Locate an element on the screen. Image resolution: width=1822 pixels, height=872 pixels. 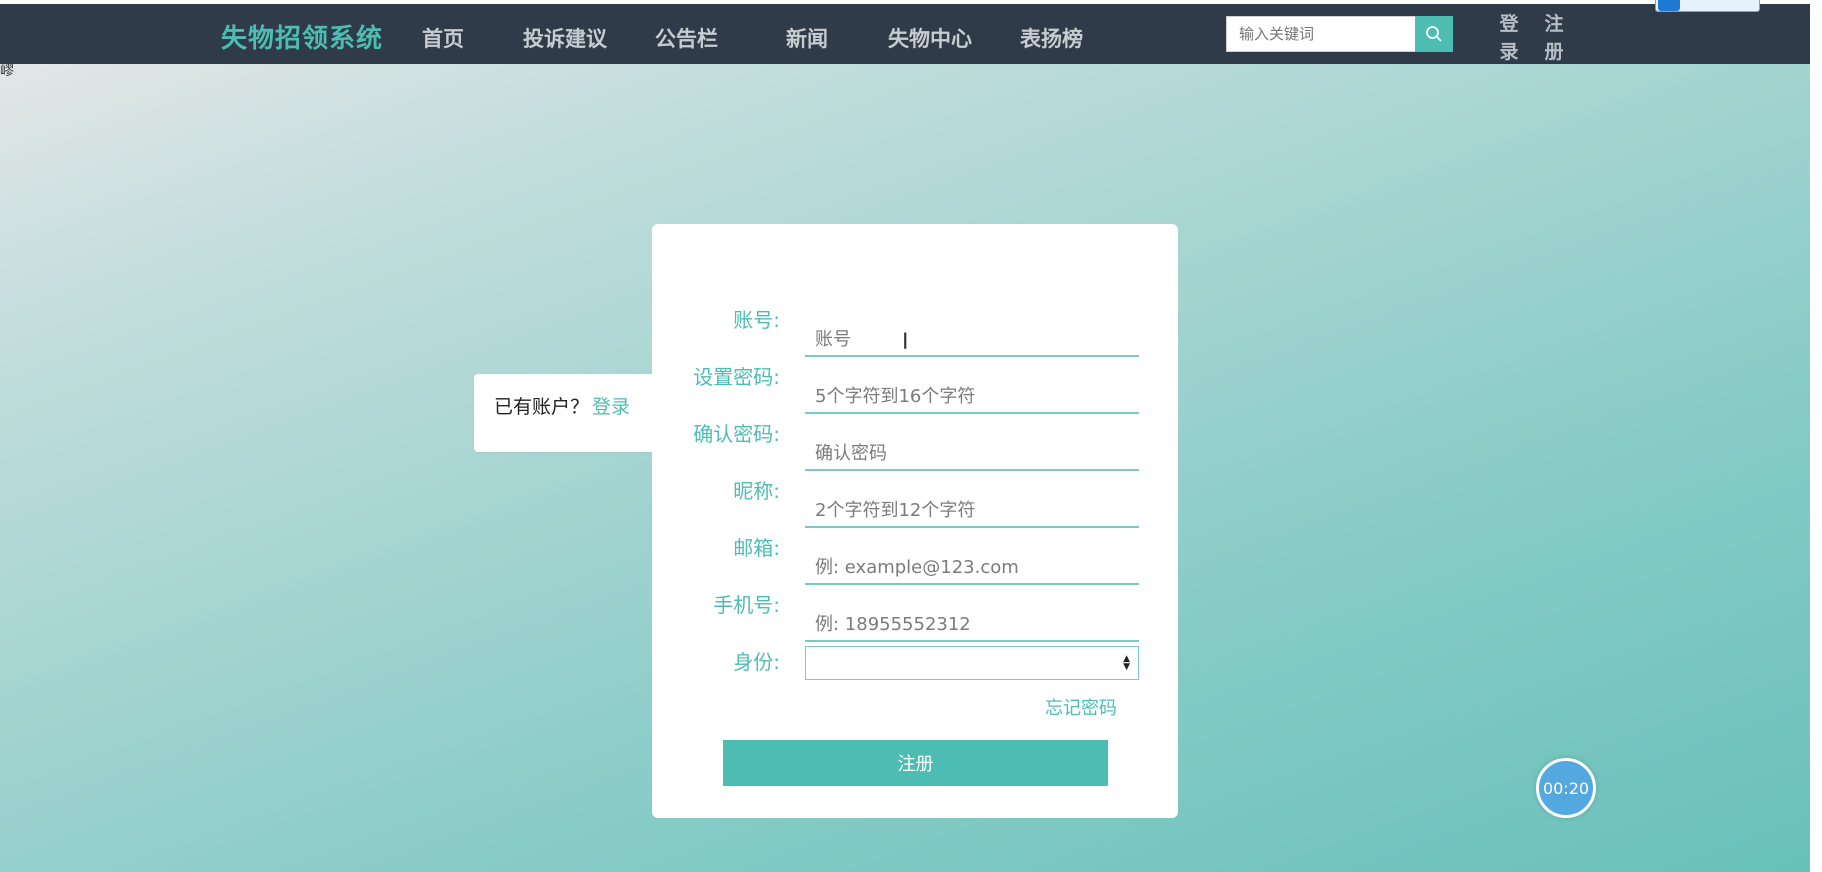
nav-lost-center: 失物中心 is located at coordinates (930, 38).